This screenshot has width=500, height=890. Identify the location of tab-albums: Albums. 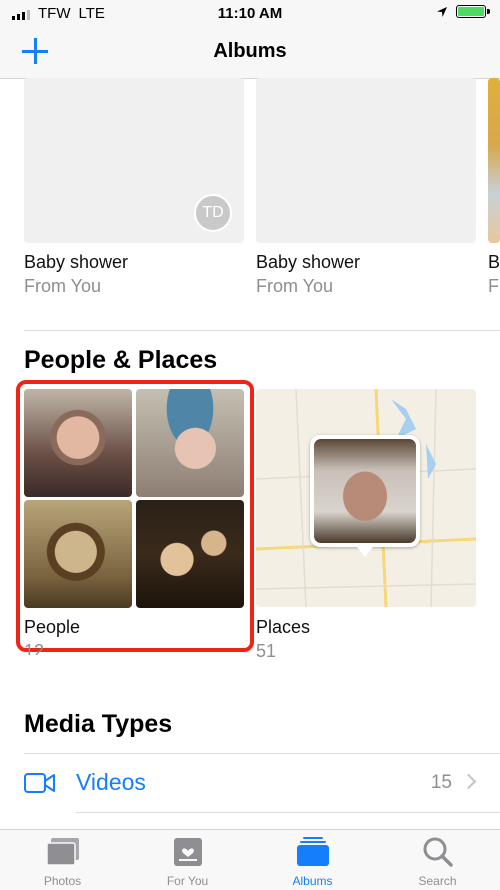
(312, 860).